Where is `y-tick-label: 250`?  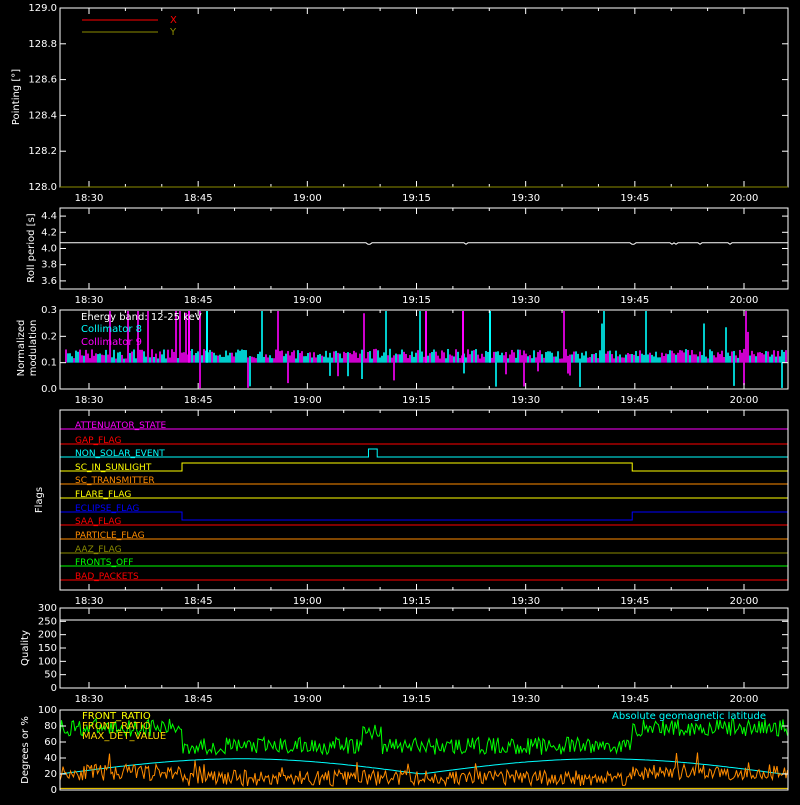
y-tick-label: 250 is located at coordinates (47, 621).